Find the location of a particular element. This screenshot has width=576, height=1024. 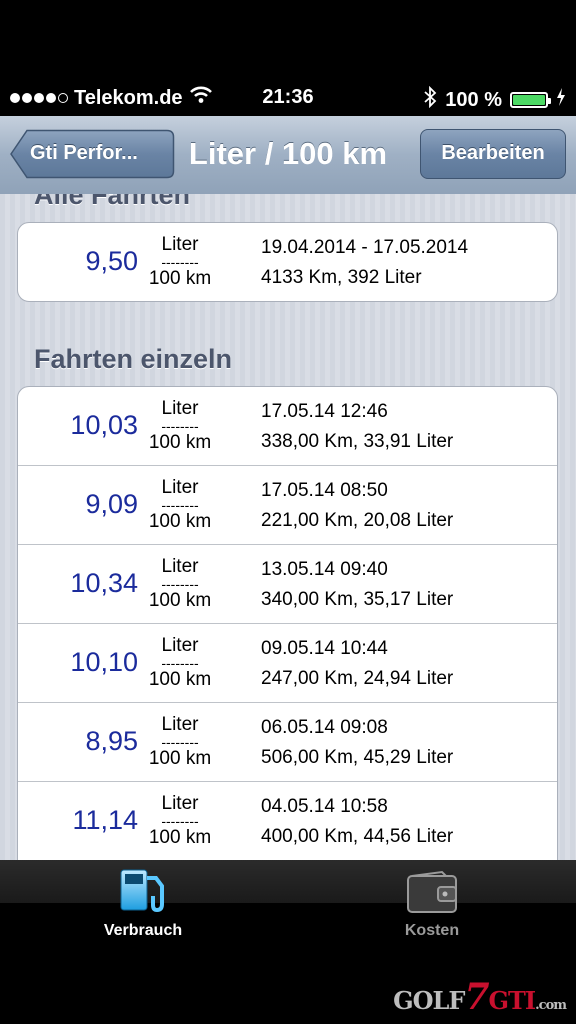

consumption-value: 8,95 is located at coordinates (111, 741).